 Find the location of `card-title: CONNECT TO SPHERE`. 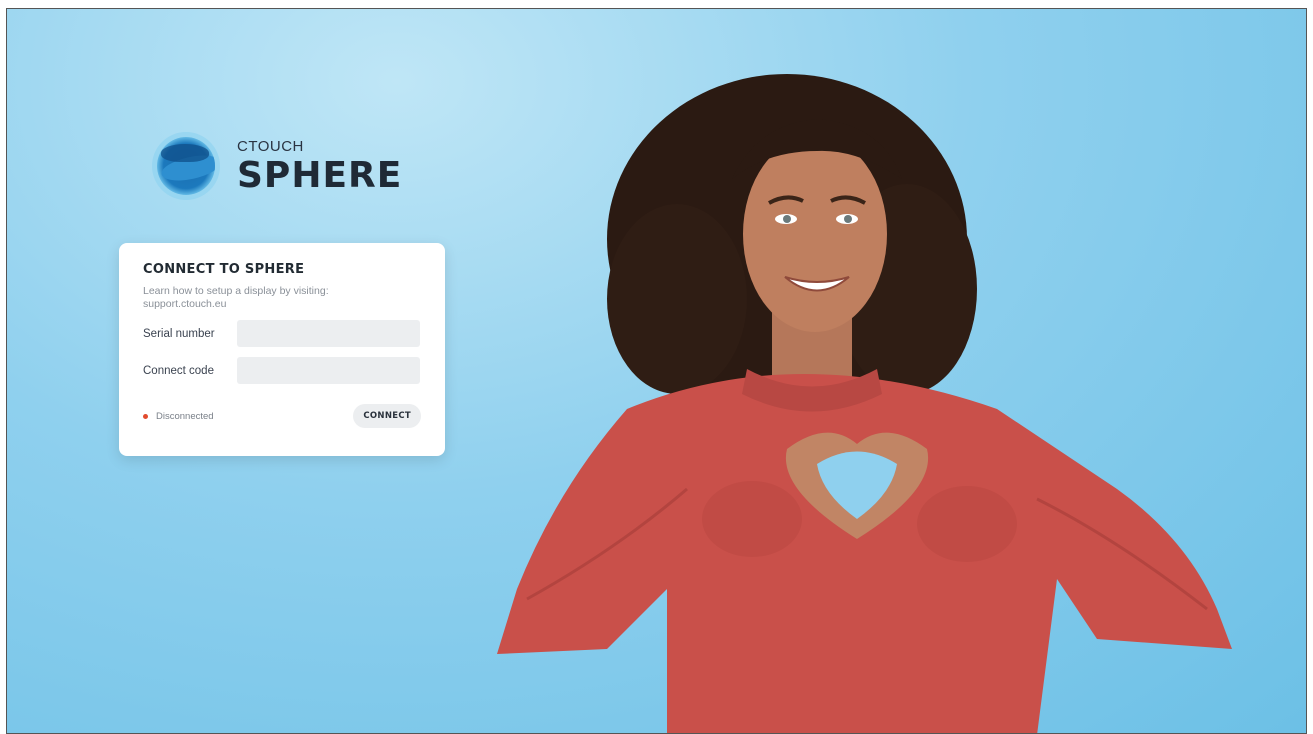

card-title: CONNECT TO SPHERE is located at coordinates (224, 269).